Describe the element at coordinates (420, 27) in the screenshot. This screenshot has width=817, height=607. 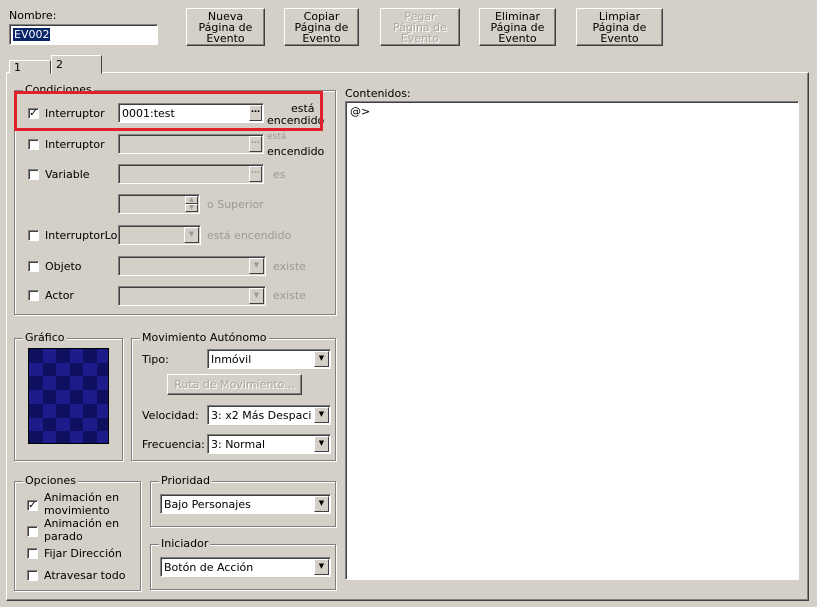
I see `paste-page-button: Pegar Página de Evento` at that location.